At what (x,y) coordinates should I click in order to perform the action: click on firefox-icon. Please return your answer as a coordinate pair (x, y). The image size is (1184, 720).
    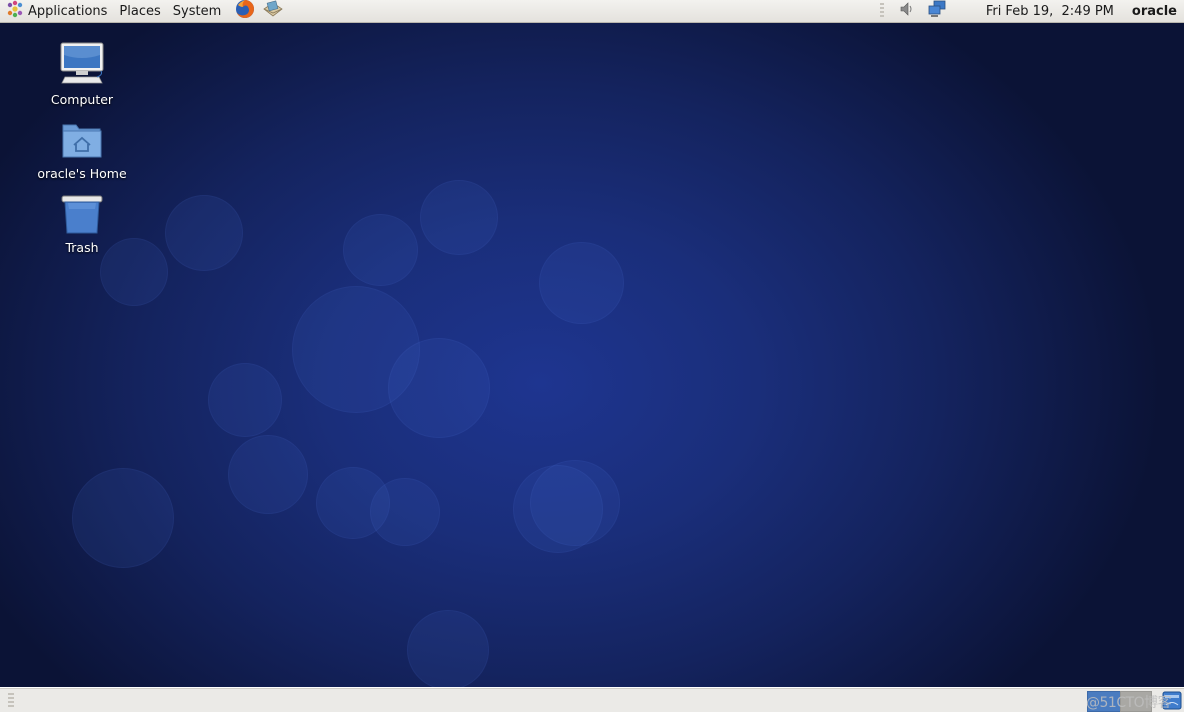
    Looking at the image, I should click on (245, 11).